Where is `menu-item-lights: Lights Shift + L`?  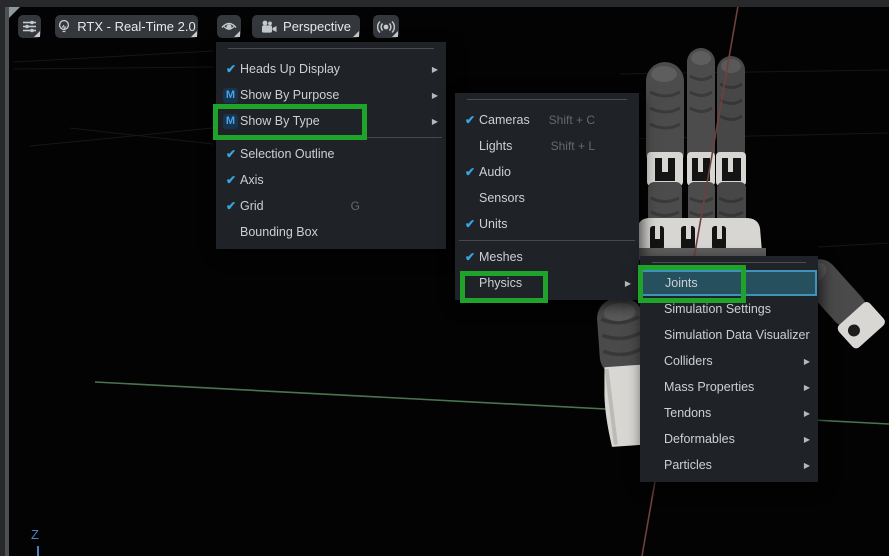 menu-item-lights: Lights Shift + L is located at coordinates (547, 146).